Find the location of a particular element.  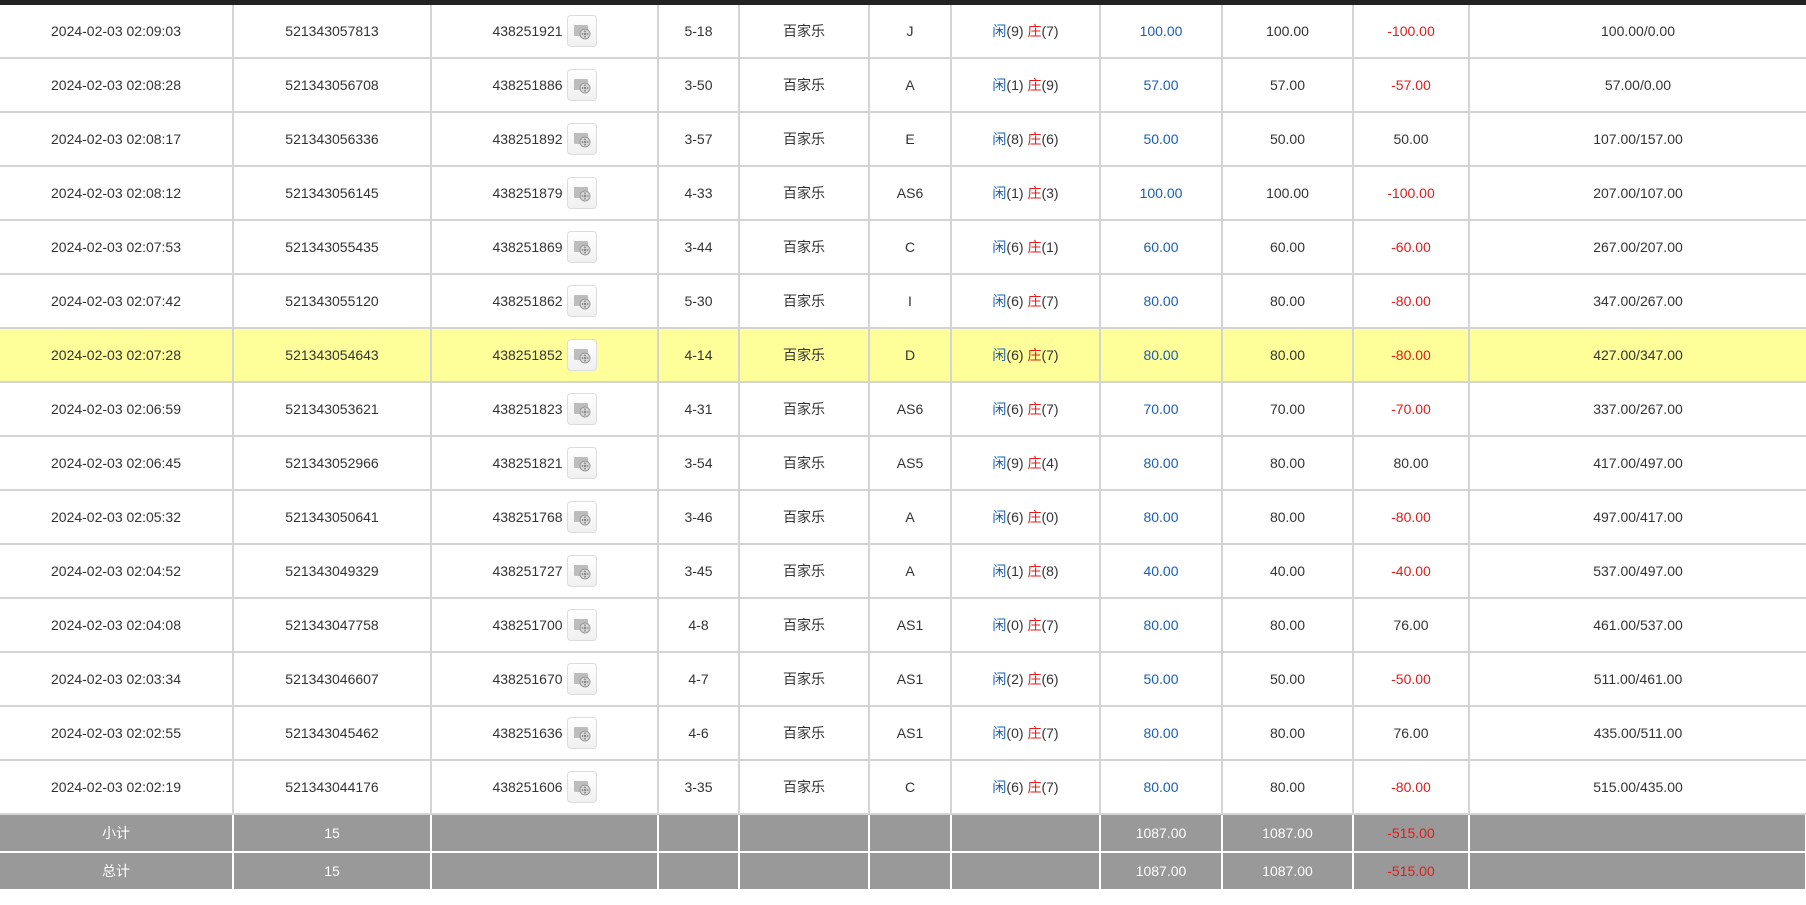

game-number: 438251921 is located at coordinates (527, 31).